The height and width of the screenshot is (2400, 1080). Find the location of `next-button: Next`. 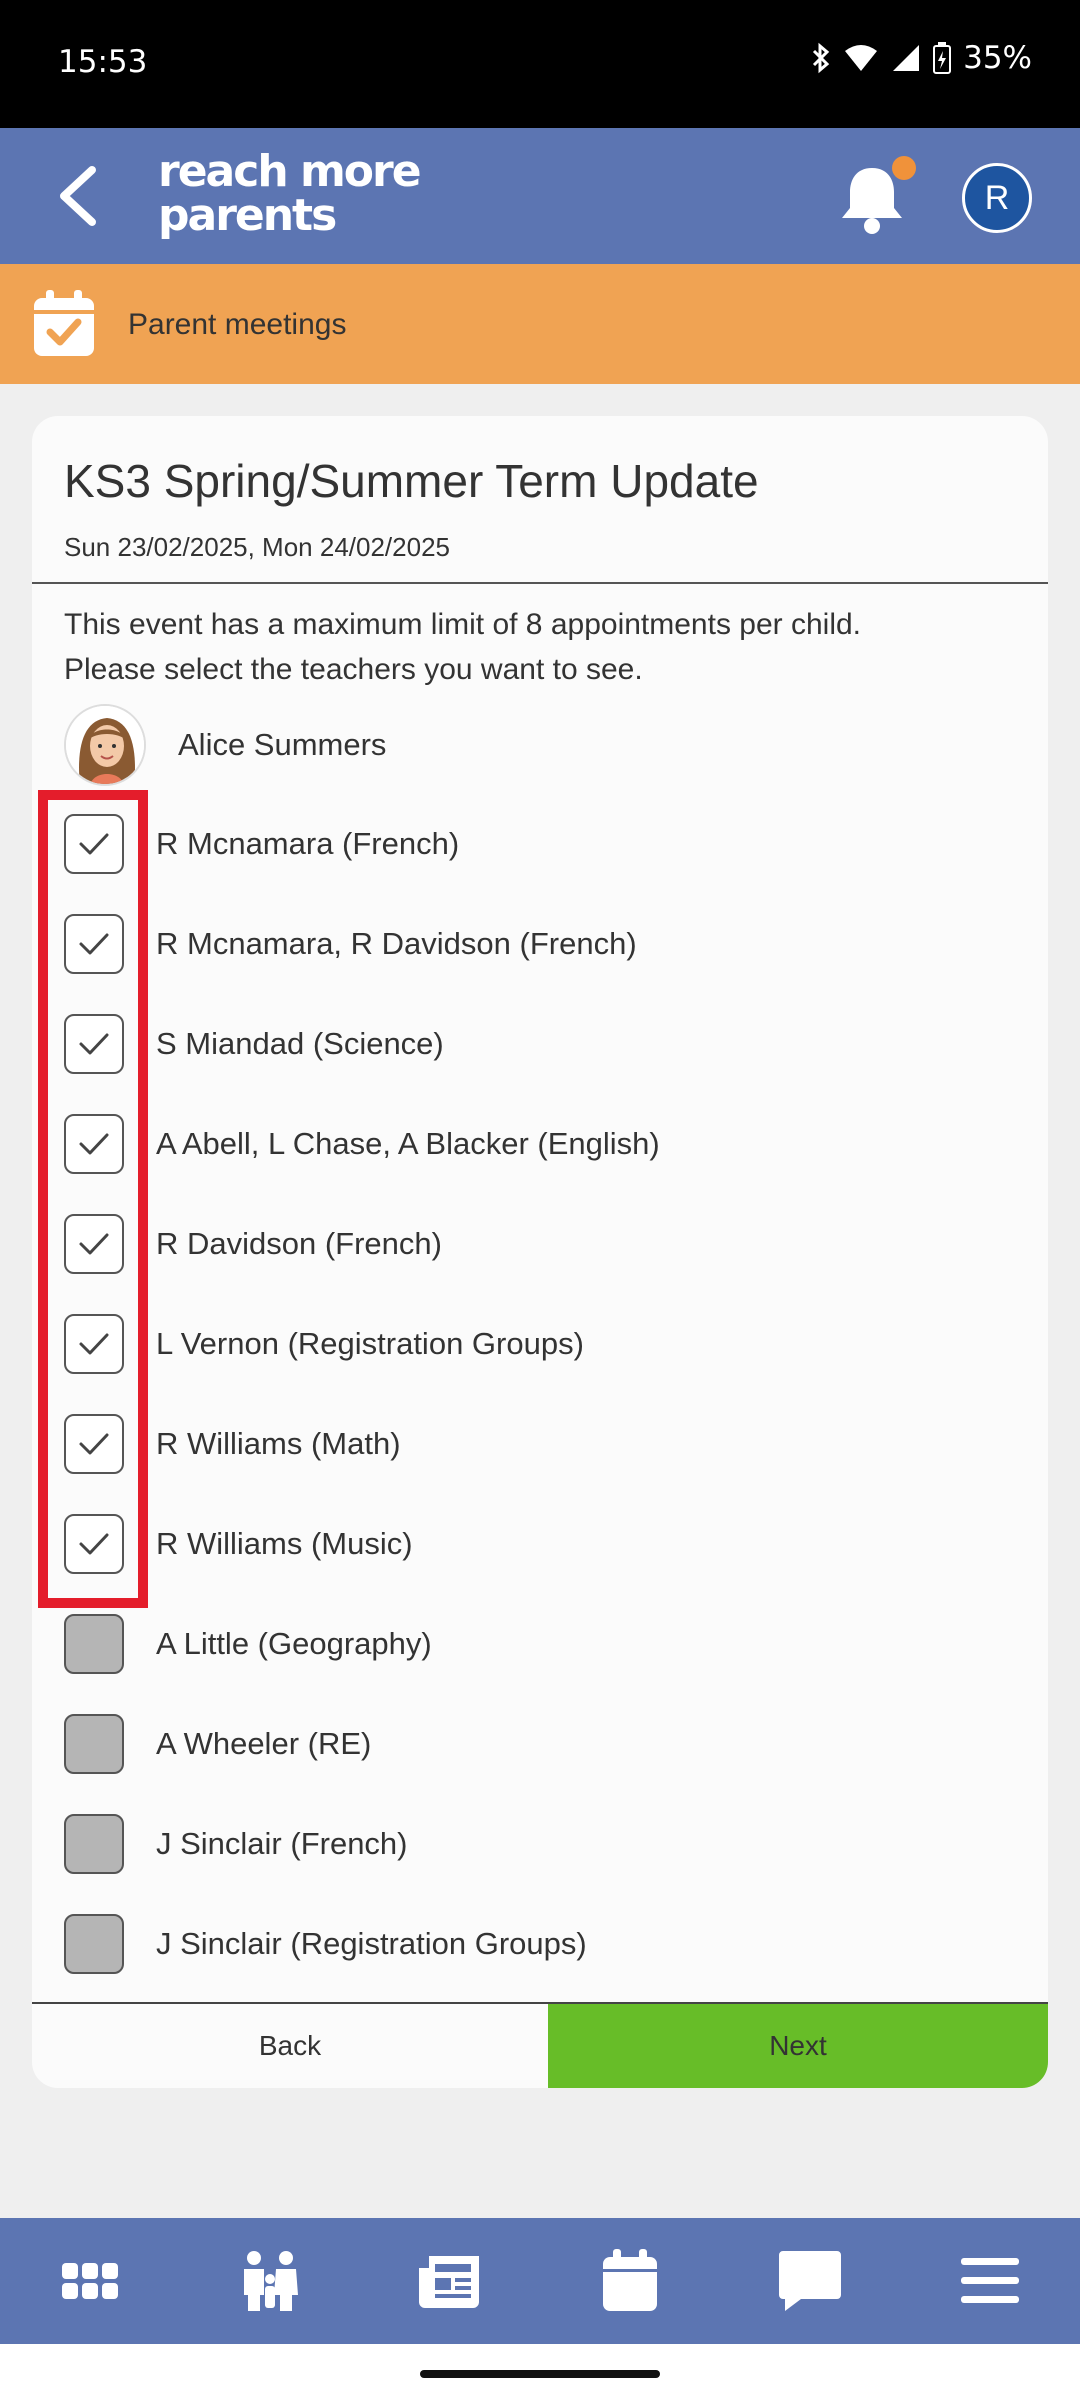

next-button: Next is located at coordinates (798, 2046).